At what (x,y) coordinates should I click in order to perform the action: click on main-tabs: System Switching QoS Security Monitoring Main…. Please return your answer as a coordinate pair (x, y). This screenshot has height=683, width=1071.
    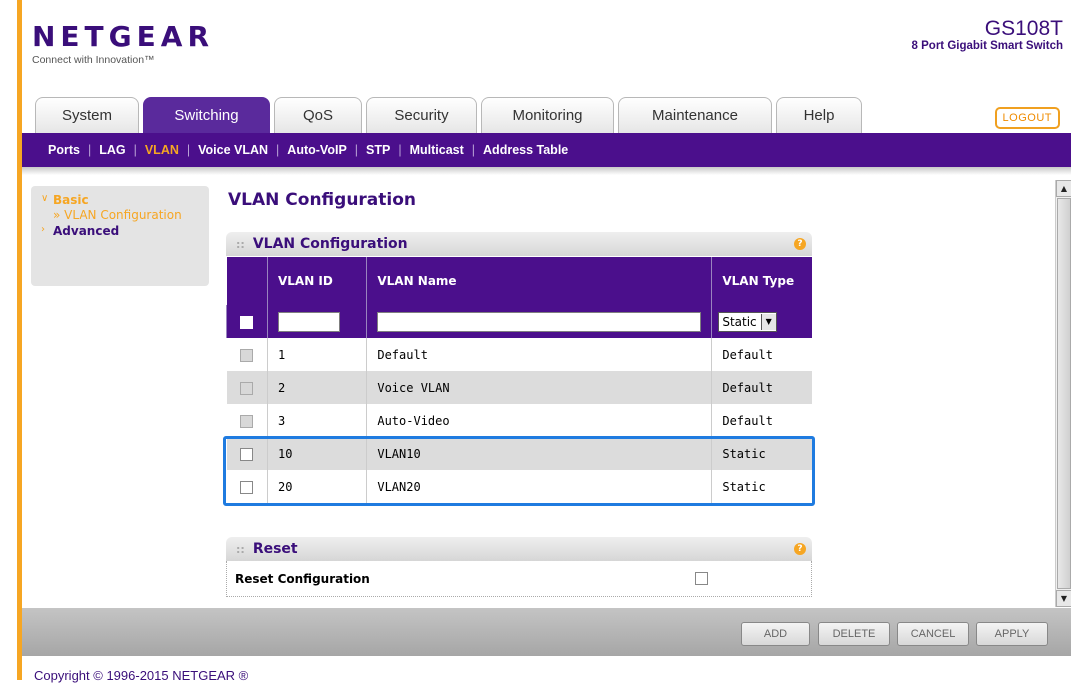
    Looking at the image, I should click on (450, 115).